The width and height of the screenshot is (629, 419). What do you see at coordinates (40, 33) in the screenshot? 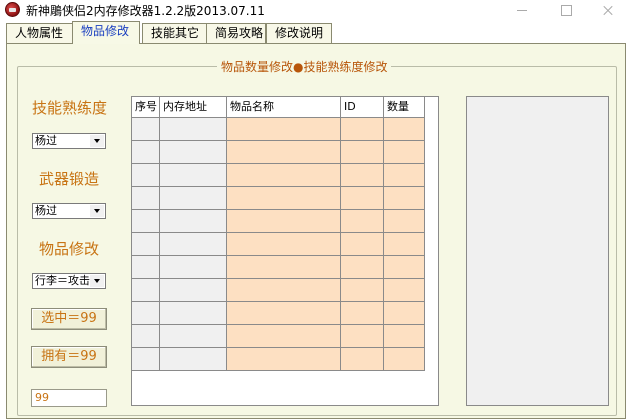
I see `tab-character-attributes: 人物属性` at bounding box center [40, 33].